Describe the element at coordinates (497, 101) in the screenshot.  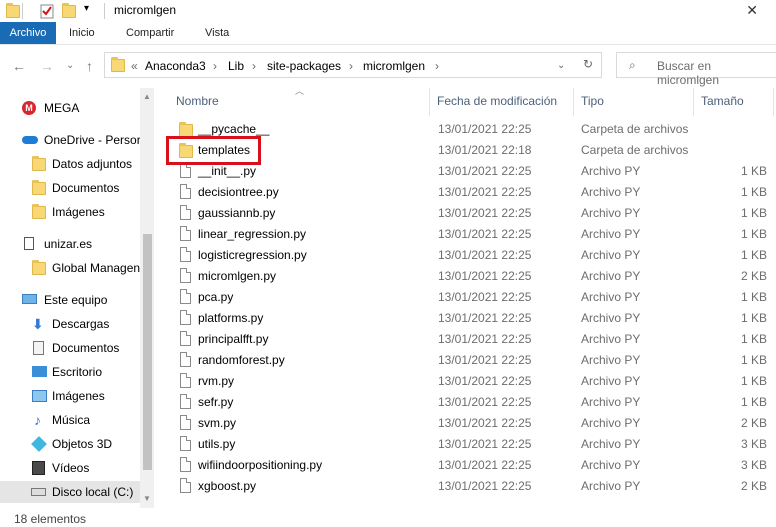
I see `column-header-date: Fecha de modificación` at that location.